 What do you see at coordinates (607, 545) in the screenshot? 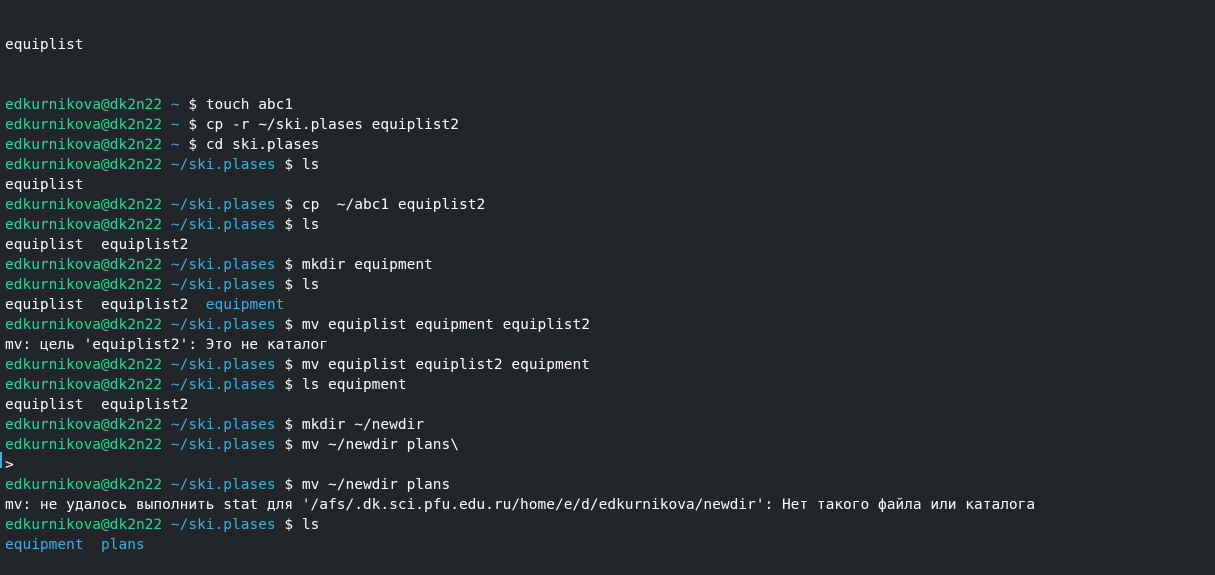
I see `output-line: equipment plans` at bounding box center [607, 545].